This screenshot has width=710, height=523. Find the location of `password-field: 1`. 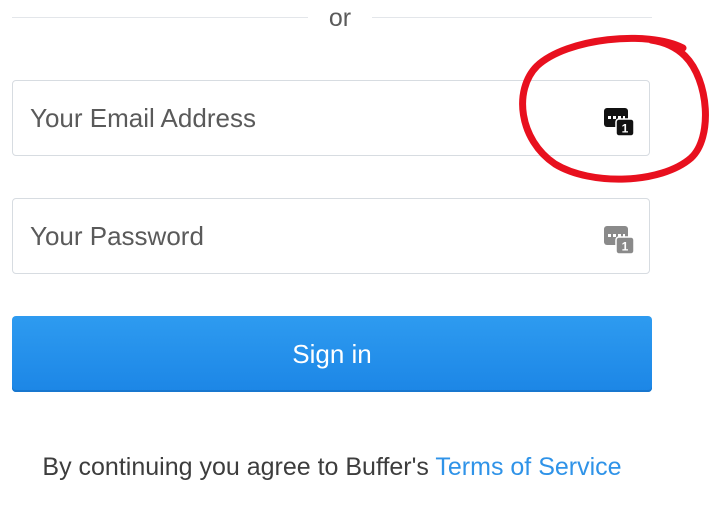

password-field: 1 is located at coordinates (331, 236).